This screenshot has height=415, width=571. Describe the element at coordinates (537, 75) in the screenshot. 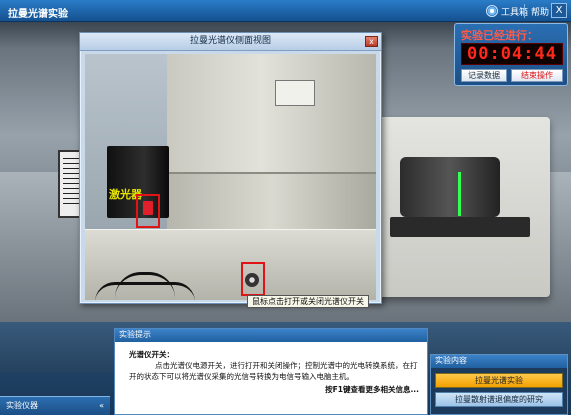

I see `end-operation-button: 结束操作` at that location.